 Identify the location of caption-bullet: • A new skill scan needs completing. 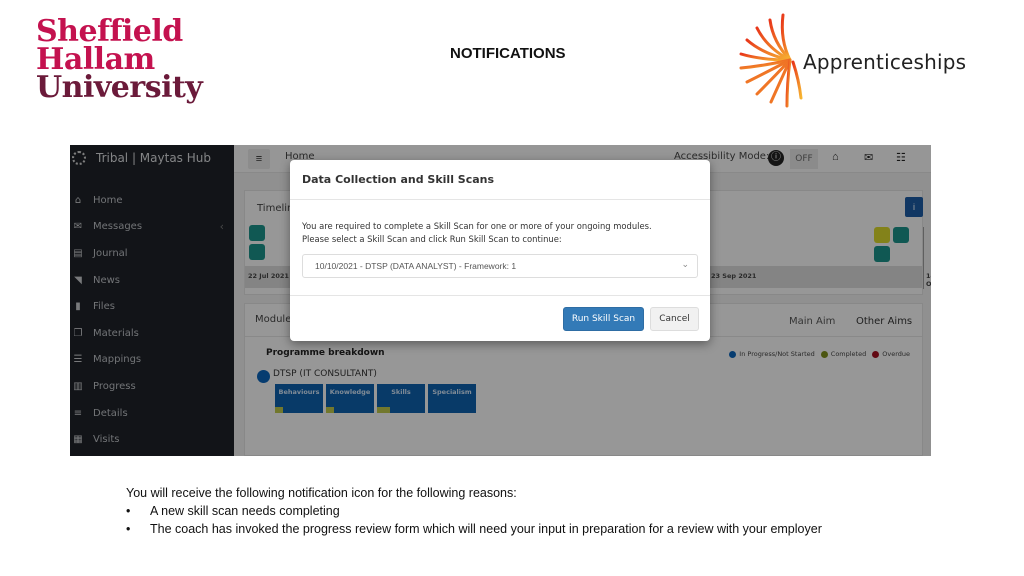
(474, 511).